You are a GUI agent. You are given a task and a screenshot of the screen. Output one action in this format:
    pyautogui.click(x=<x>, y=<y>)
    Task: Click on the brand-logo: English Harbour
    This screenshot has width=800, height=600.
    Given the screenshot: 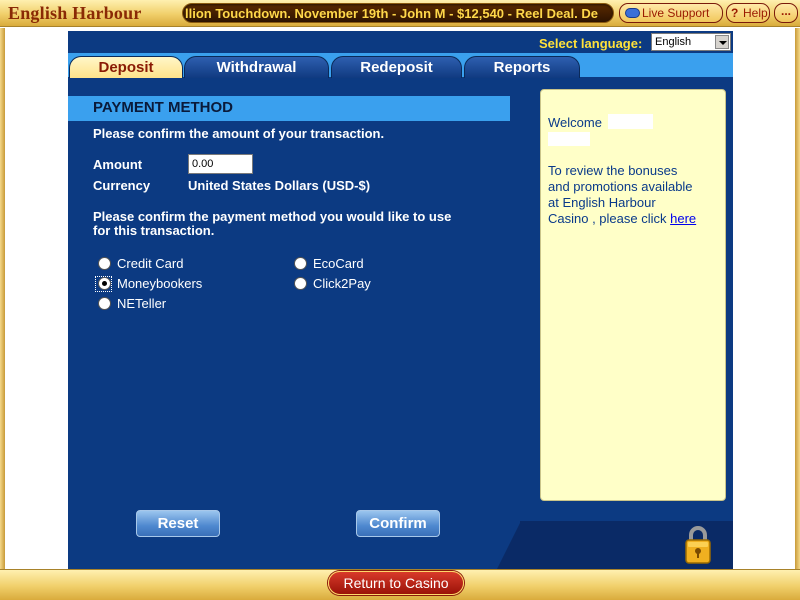 What is the action you would take?
    pyautogui.click(x=75, y=13)
    